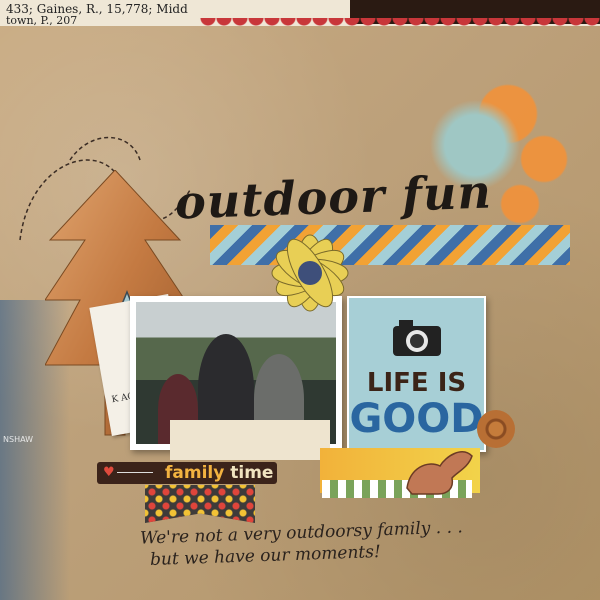 The height and width of the screenshot is (600, 600). Describe the element at coordinates (18, 439) in the screenshot. I see `edge-stamp: NSHAW` at that location.